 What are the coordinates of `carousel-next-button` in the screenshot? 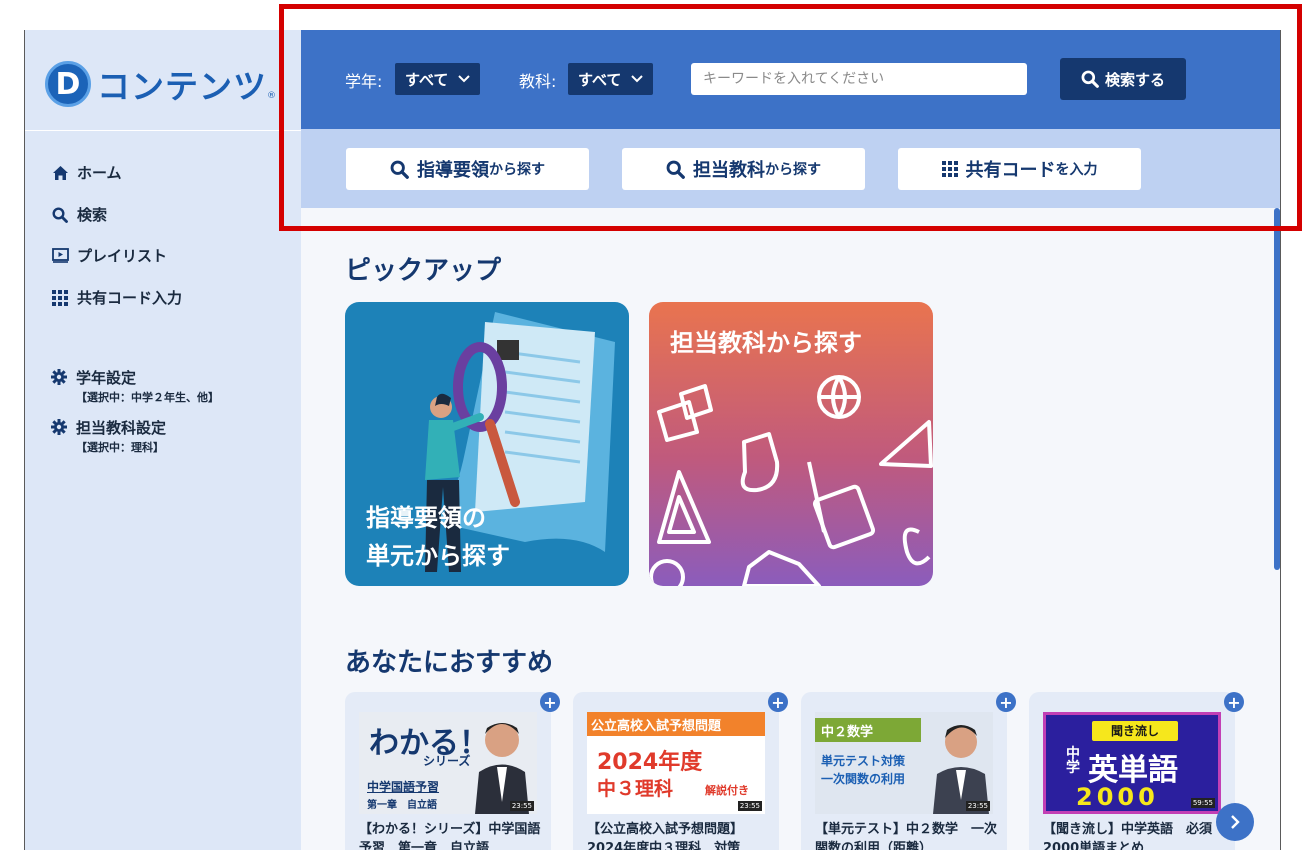 It's located at (1235, 822).